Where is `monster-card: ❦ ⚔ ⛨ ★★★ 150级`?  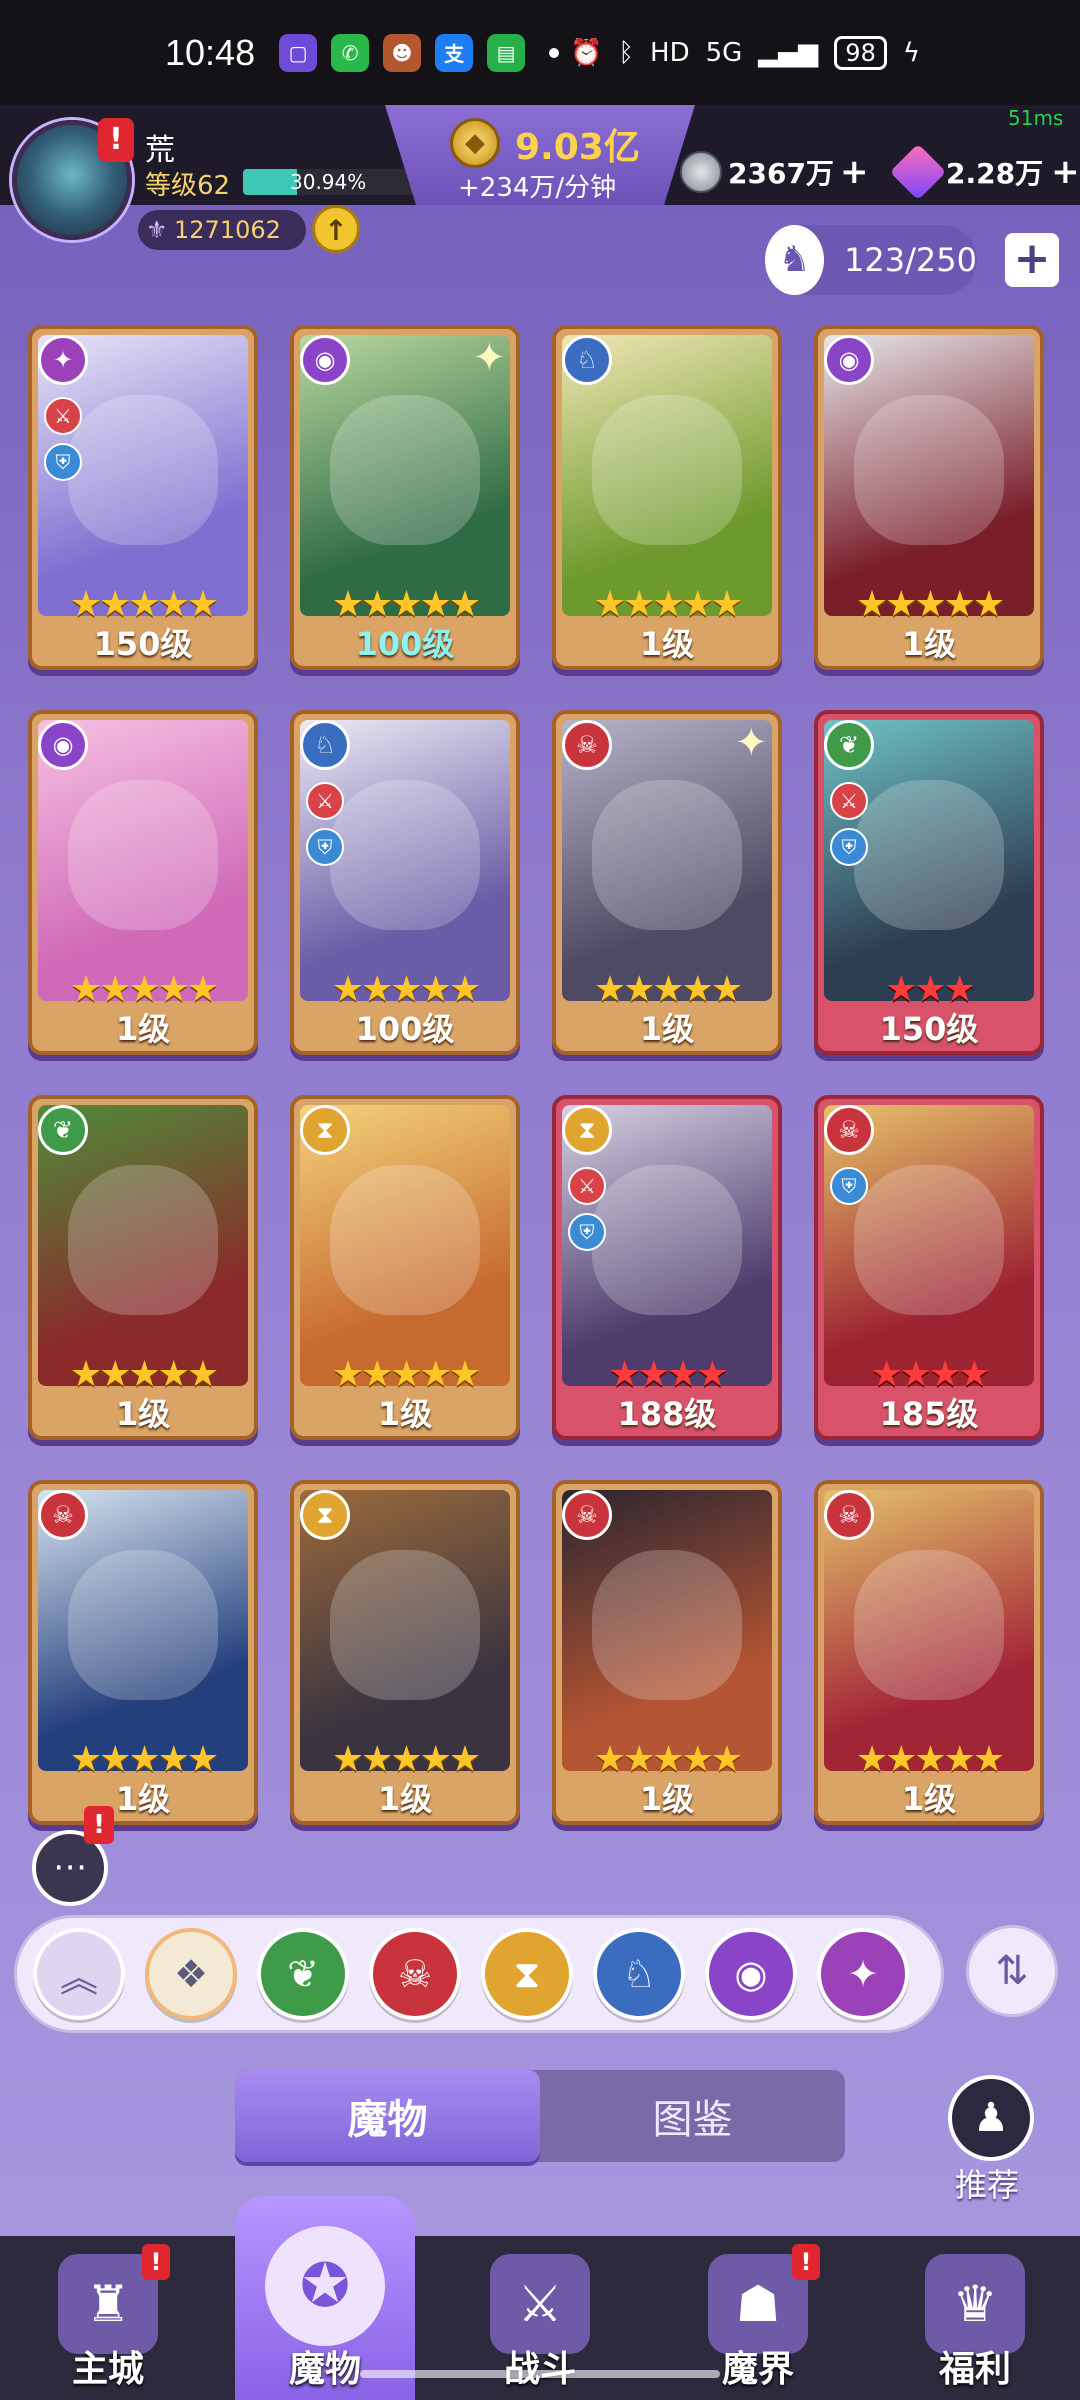 monster-card: ❦ ⚔ ⛨ ★★★ 150级 is located at coordinates (929, 882).